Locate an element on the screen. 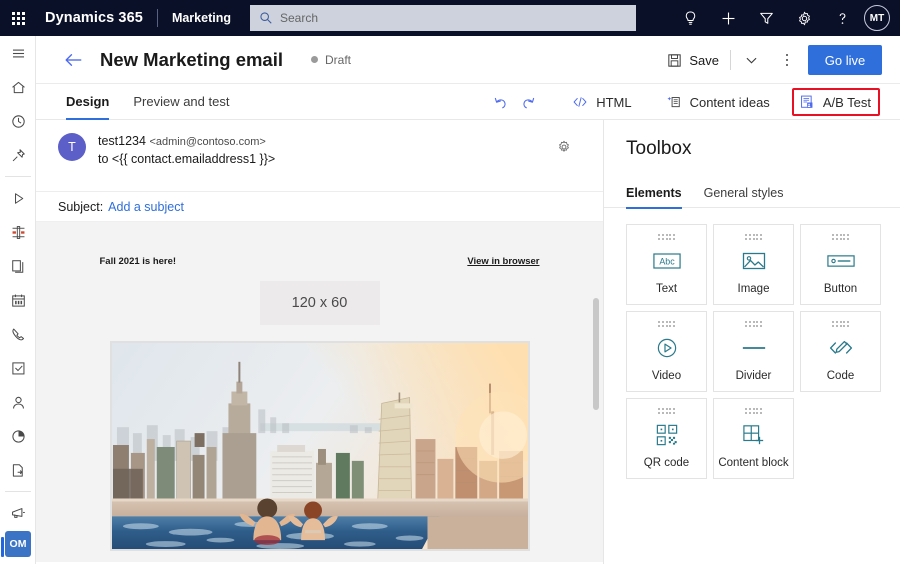  rail-divider is located at coordinates (17, 491).